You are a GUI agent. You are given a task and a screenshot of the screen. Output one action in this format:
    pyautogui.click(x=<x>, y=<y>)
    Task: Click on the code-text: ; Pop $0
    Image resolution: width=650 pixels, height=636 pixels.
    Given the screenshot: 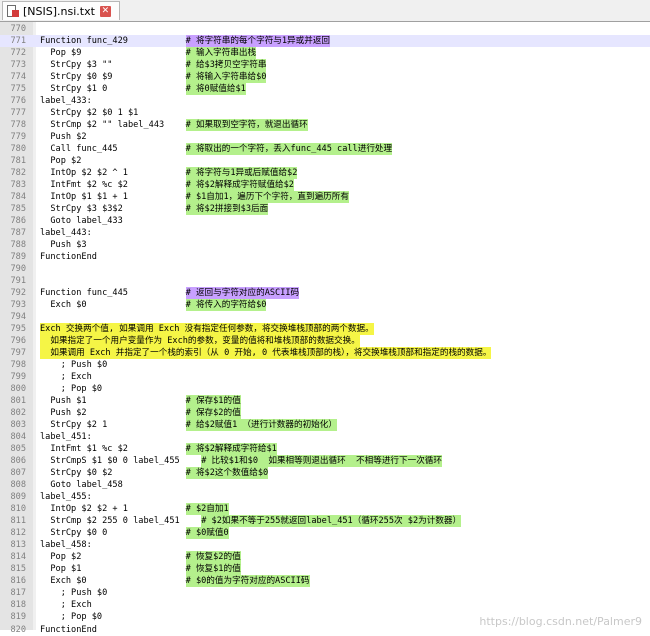 What is the action you would take?
    pyautogui.click(x=71, y=617)
    